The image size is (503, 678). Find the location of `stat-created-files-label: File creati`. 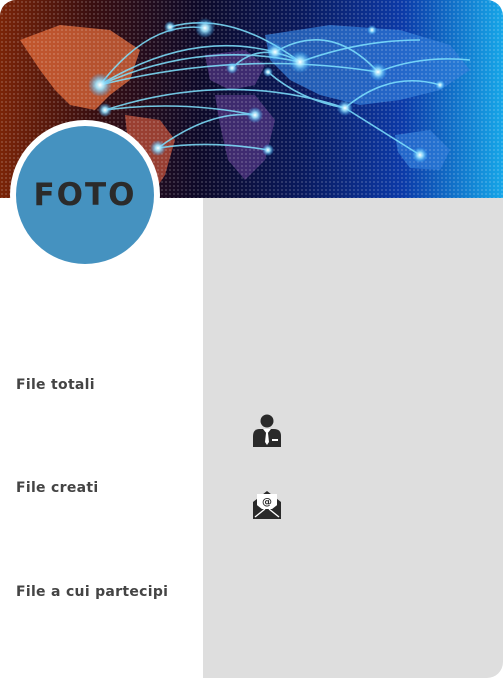

stat-created-files-label: File creati is located at coordinates (57, 488).